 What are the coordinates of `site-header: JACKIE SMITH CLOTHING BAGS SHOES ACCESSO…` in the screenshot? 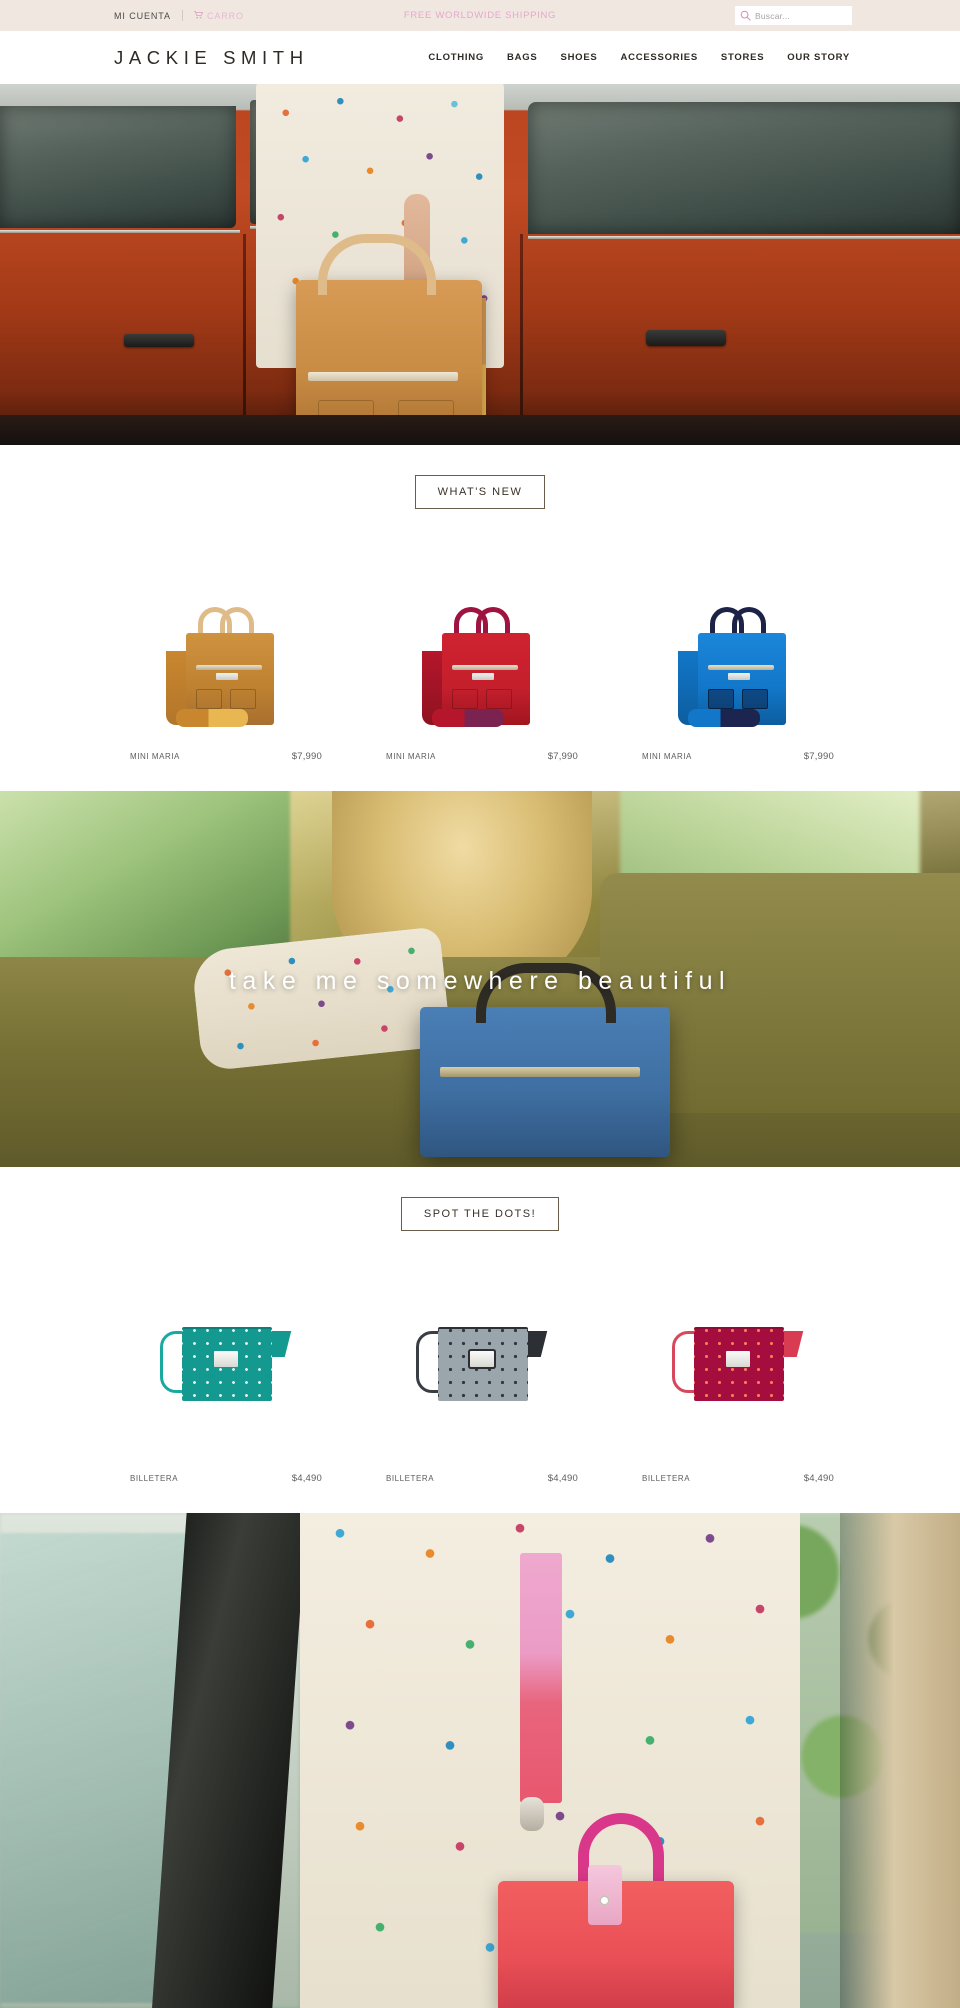 It's located at (480, 57).